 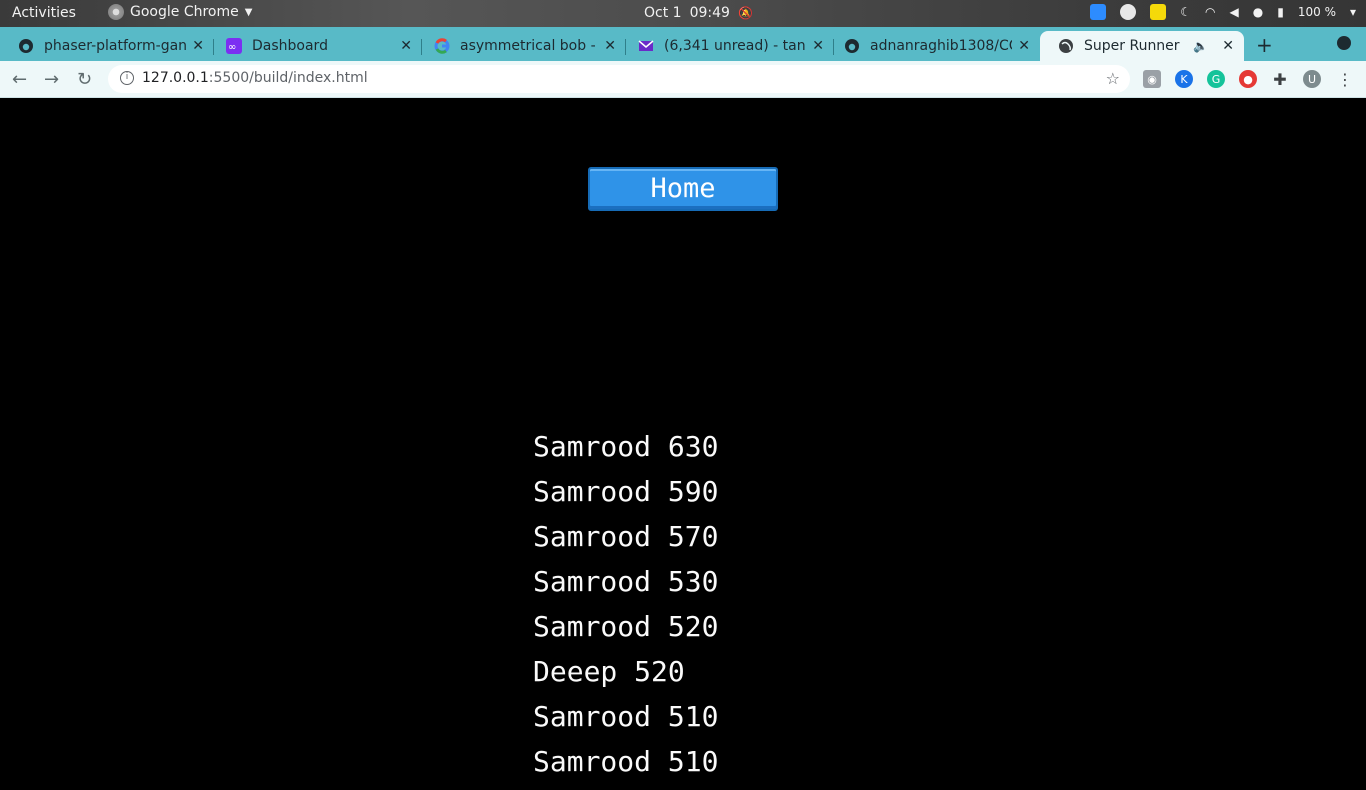 What do you see at coordinates (1216, 79) in the screenshot?
I see `grammarly-icon: G` at bounding box center [1216, 79].